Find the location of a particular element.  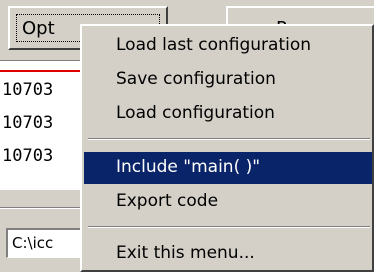

menu-item-load-last-configuration: Load last configuration is located at coordinates (228, 46).